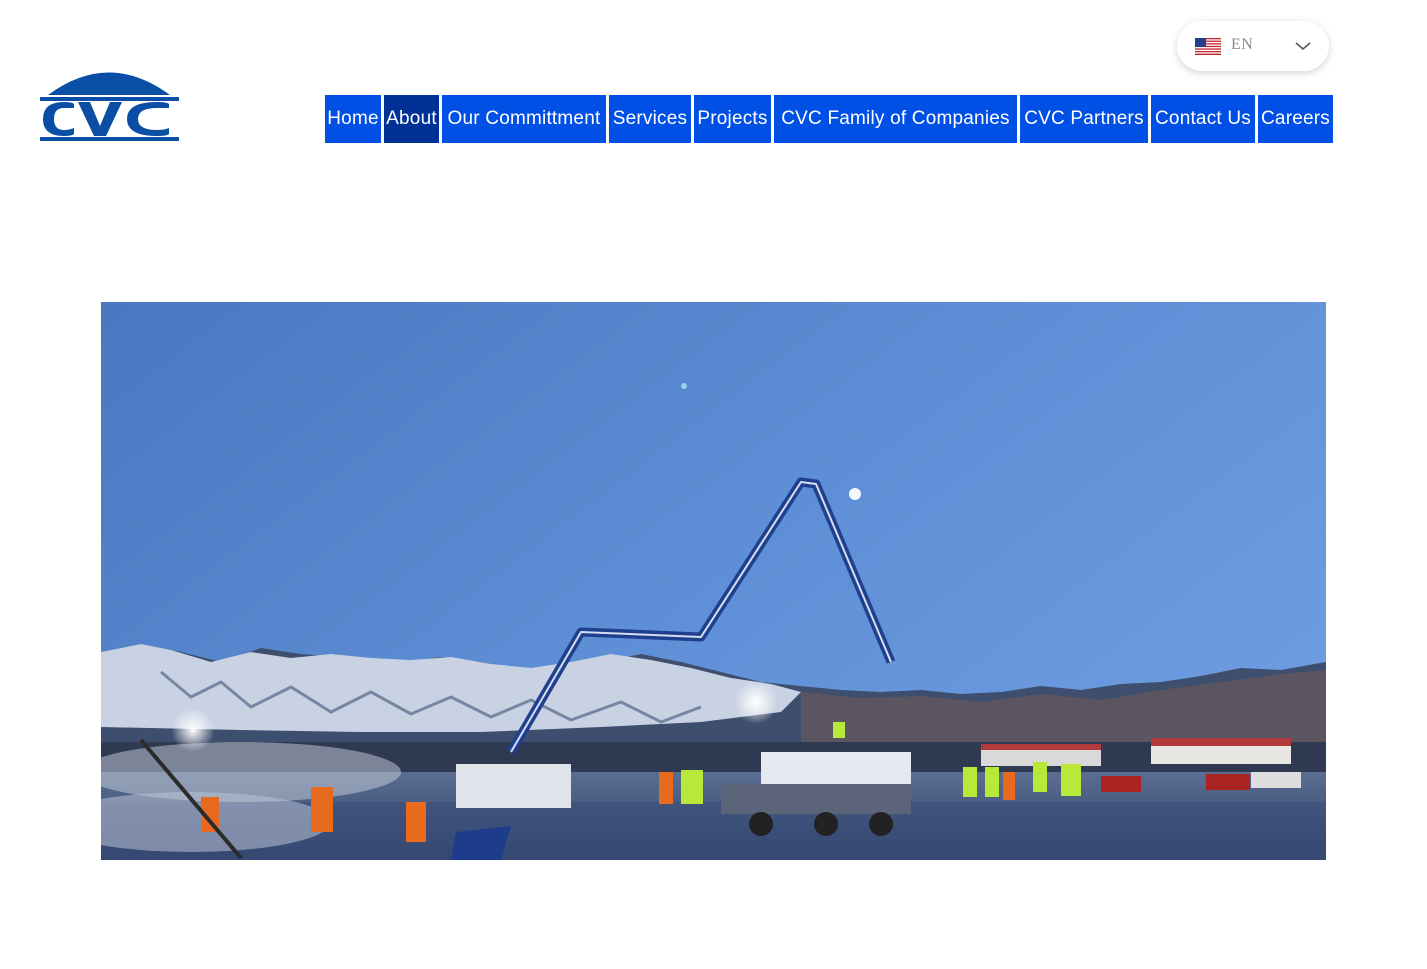  Describe the element at coordinates (411, 119) in the screenshot. I see `nav-item-about: About` at that location.